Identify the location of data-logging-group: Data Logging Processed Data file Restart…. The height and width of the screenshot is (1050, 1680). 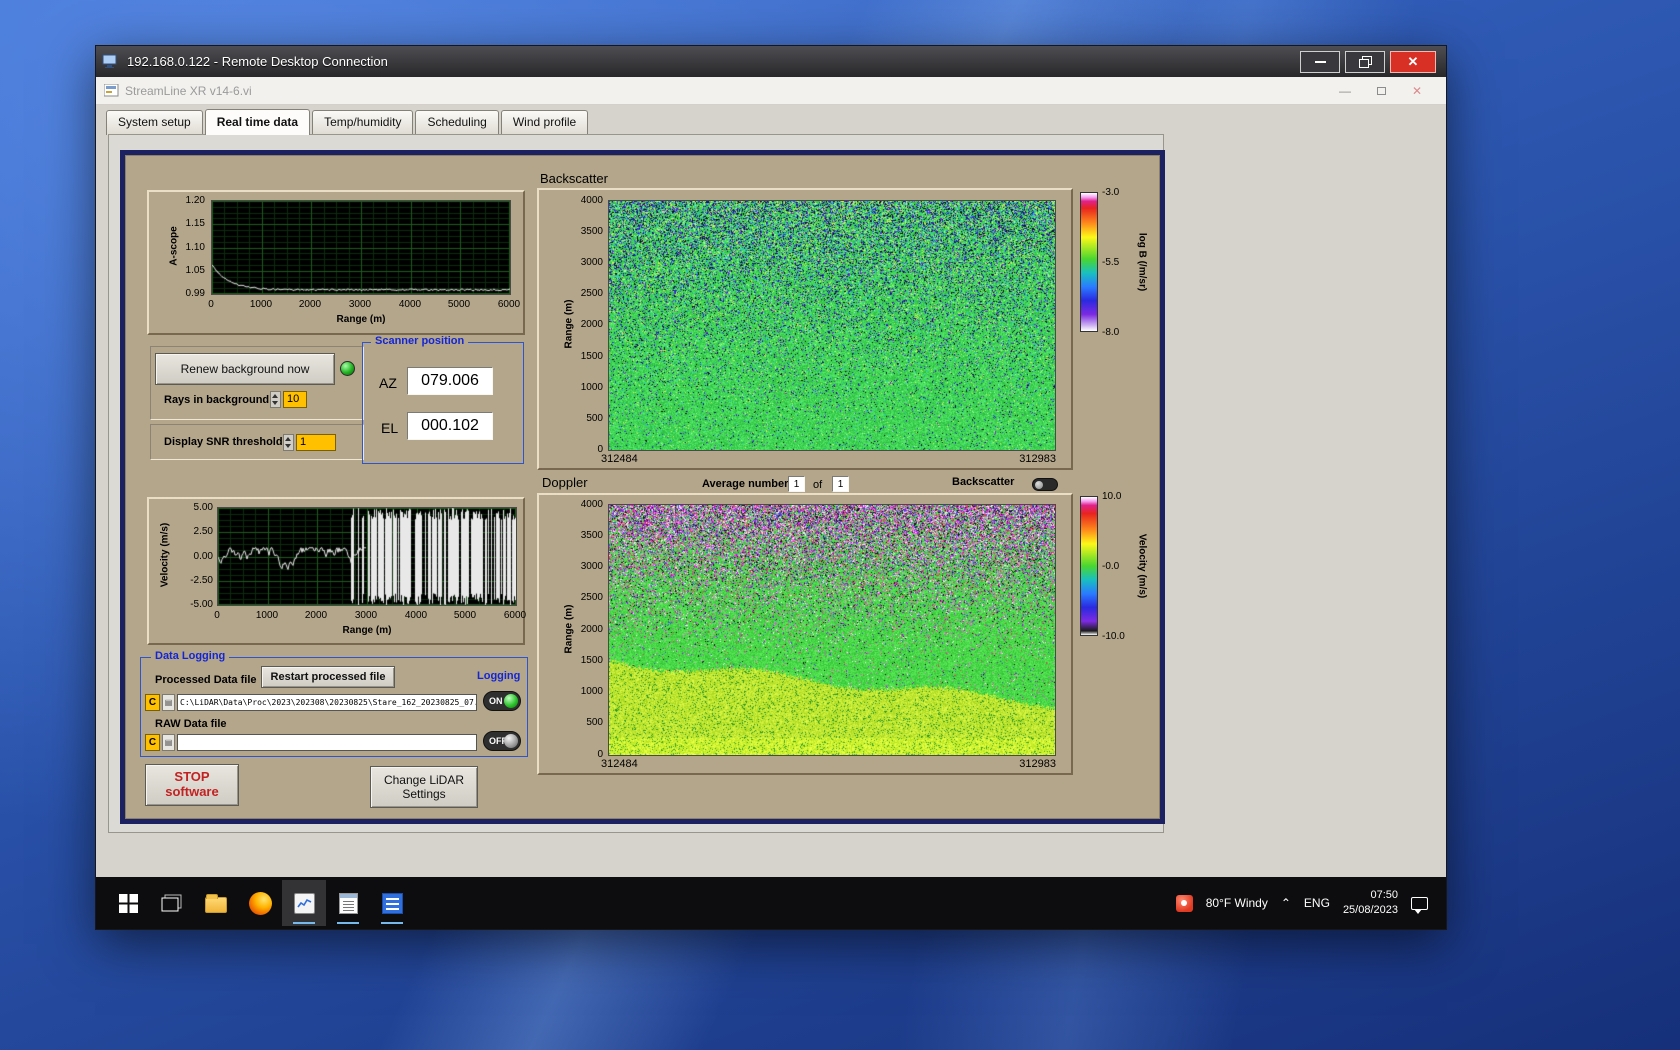
(334, 703).